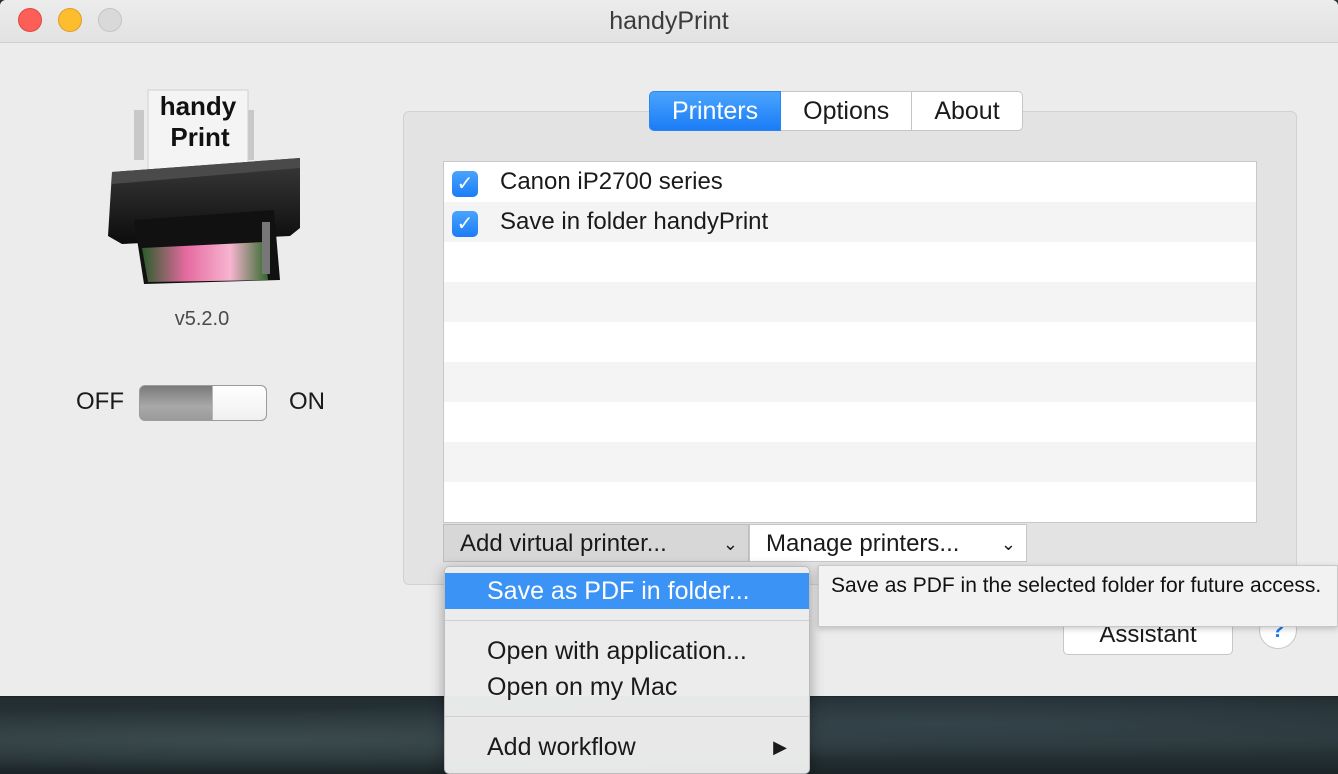 This screenshot has width=1338, height=774. I want to click on toggle-on-label: ON, so click(307, 401).